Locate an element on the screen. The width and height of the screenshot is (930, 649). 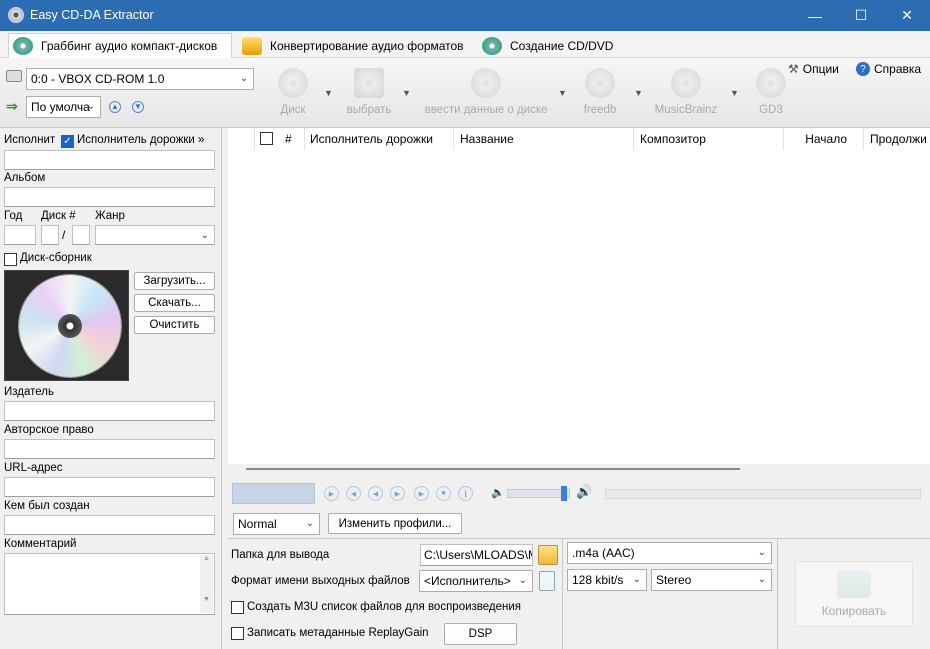
disc-button: Диск is located at coordinates (293, 96).